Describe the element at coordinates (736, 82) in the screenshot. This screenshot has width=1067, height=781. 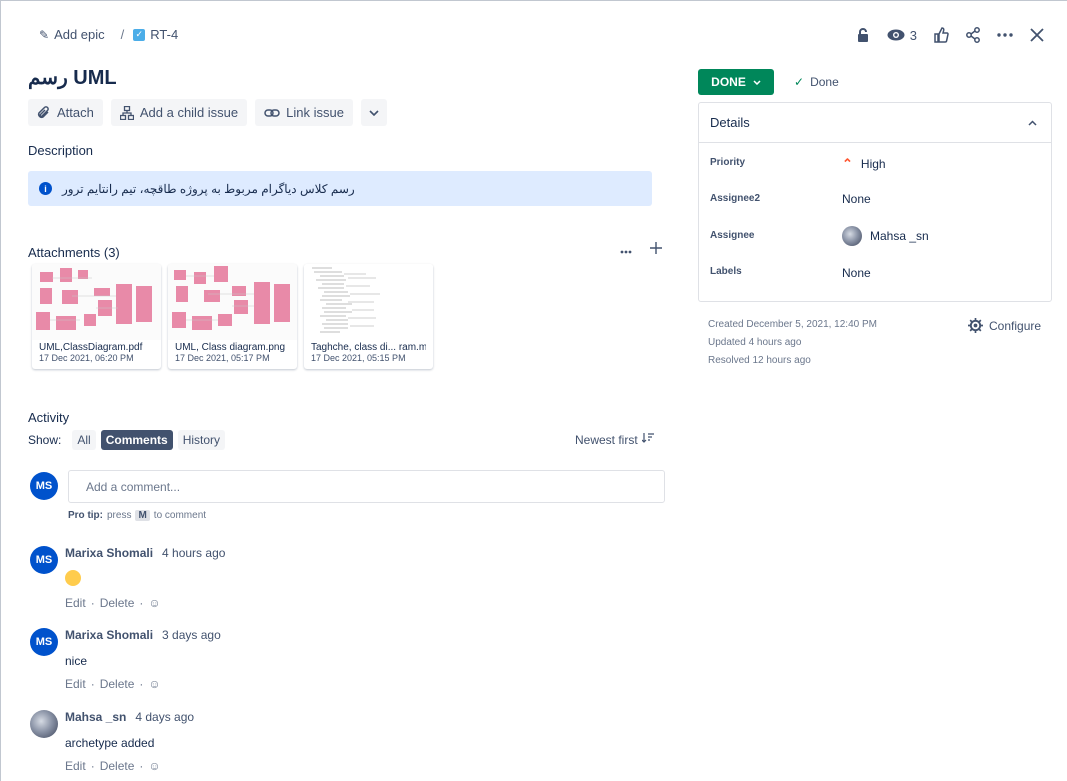
I see `status-button: DONE` at that location.